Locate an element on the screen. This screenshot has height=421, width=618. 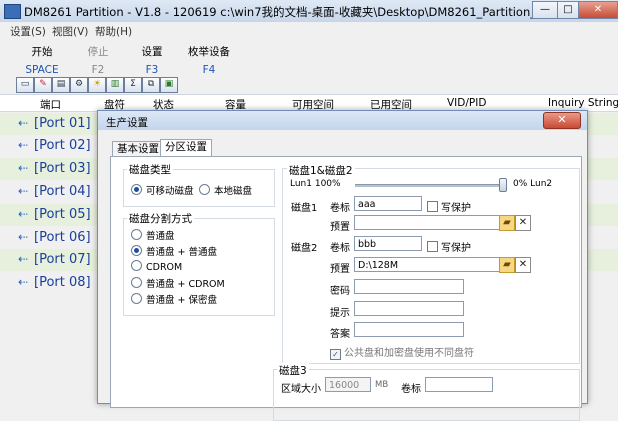
stop-label: 停止 is located at coordinates (98, 52).